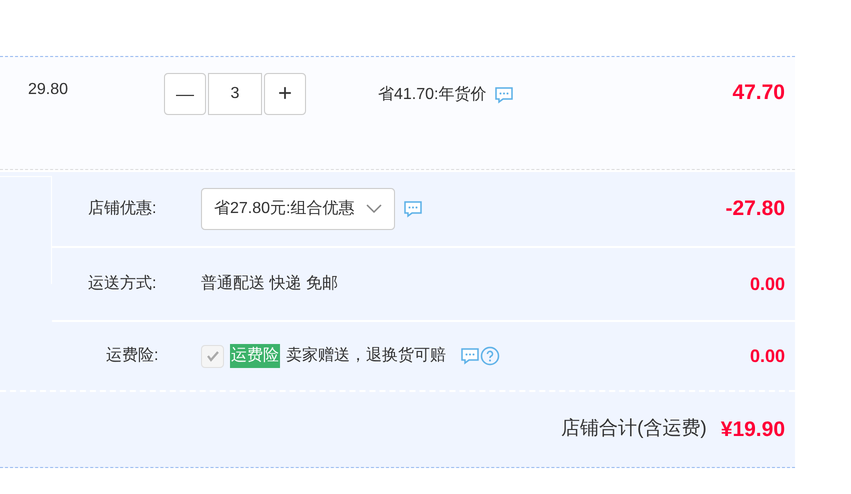 This screenshot has width=851, height=494. Describe the element at coordinates (758, 93) in the screenshot. I see `subtotal: 47.70` at that location.